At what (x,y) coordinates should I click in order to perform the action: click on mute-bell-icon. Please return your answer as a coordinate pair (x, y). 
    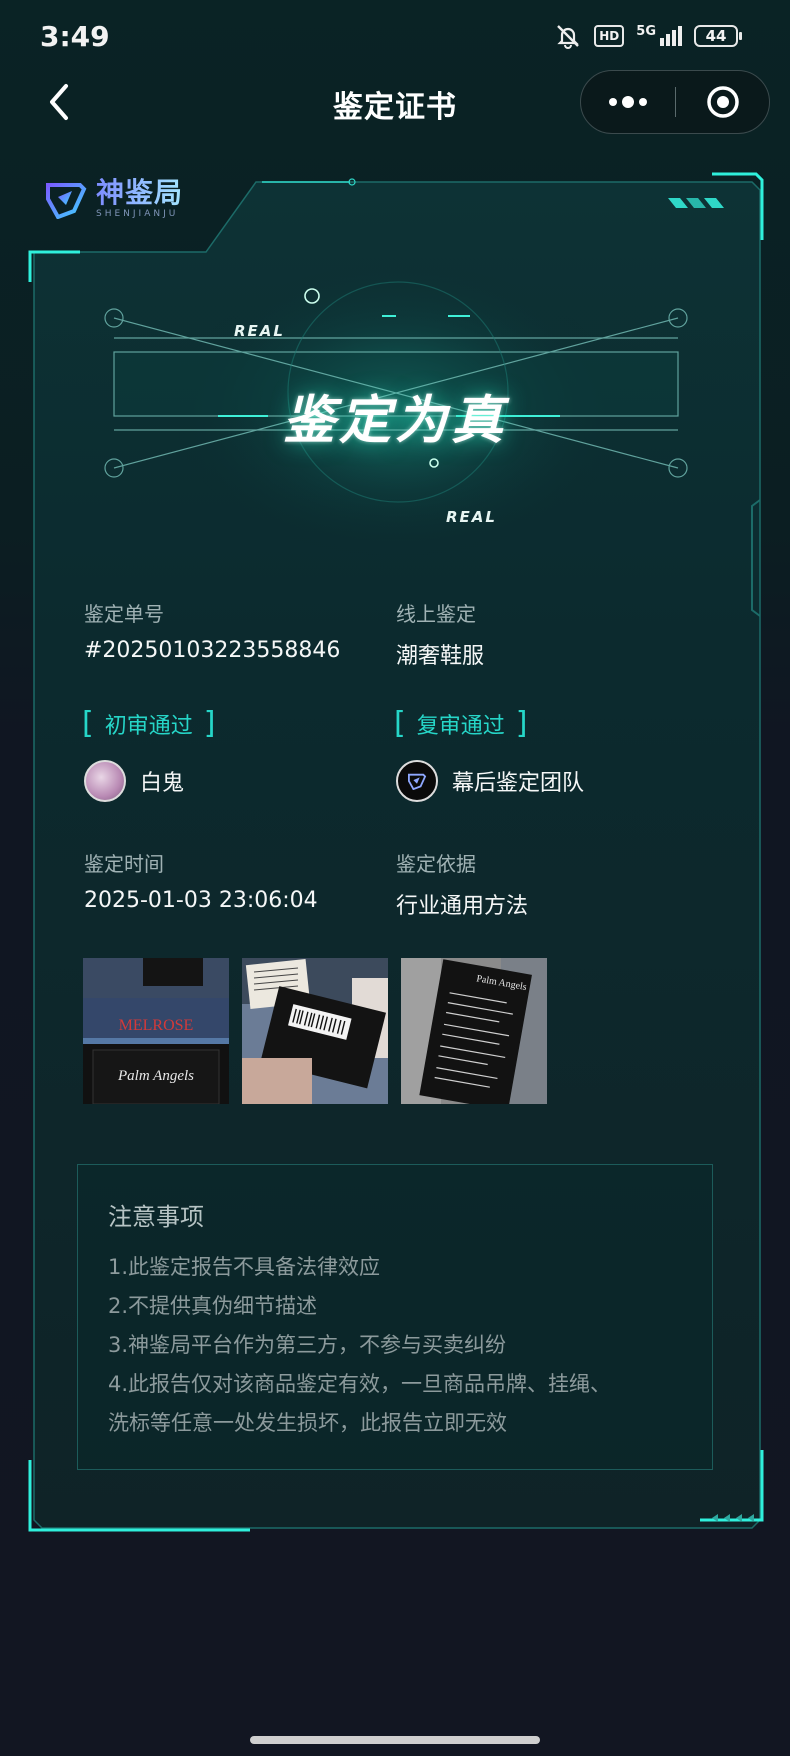
    Looking at the image, I should click on (568, 37).